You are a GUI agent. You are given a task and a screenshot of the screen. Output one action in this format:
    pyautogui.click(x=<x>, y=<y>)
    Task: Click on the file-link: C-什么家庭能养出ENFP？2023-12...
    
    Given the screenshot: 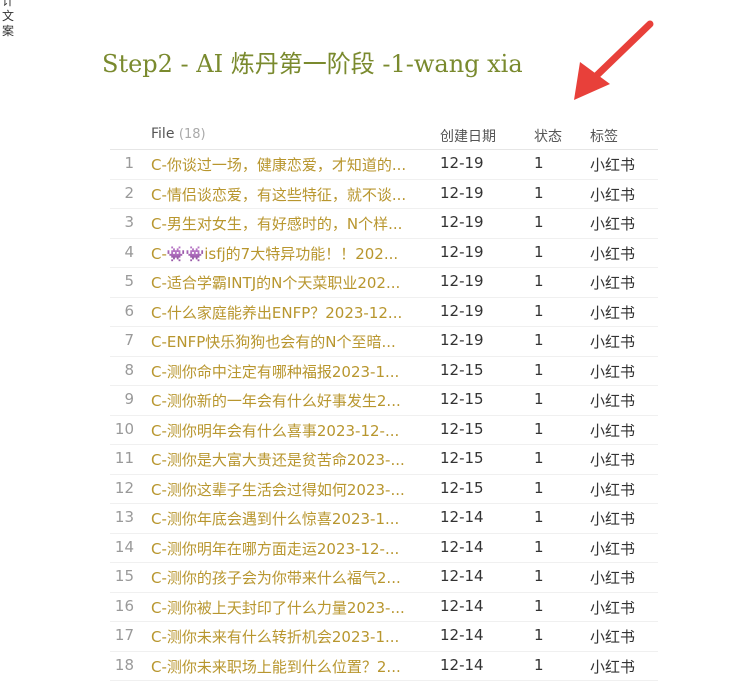 What is the action you would take?
    pyautogui.click(x=287, y=312)
    